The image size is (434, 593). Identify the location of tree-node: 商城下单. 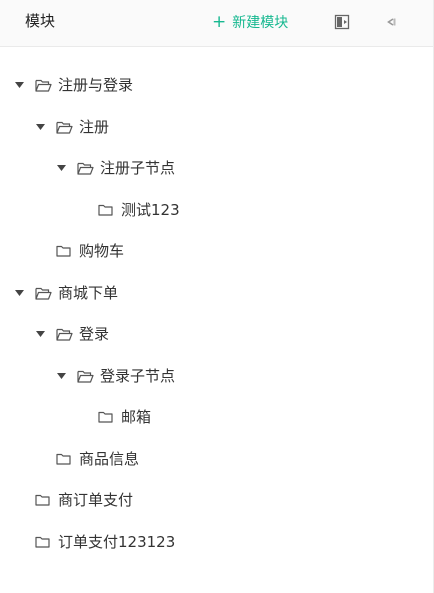
(65, 293).